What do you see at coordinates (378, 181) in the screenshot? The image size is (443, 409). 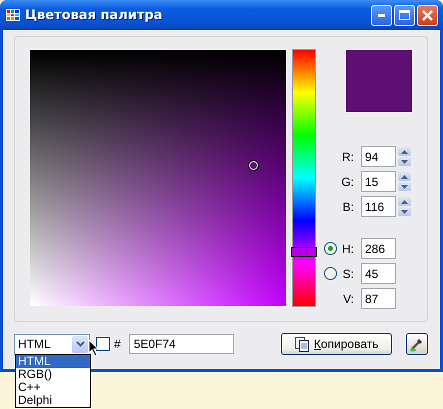 I see `value-field: 15` at bounding box center [378, 181].